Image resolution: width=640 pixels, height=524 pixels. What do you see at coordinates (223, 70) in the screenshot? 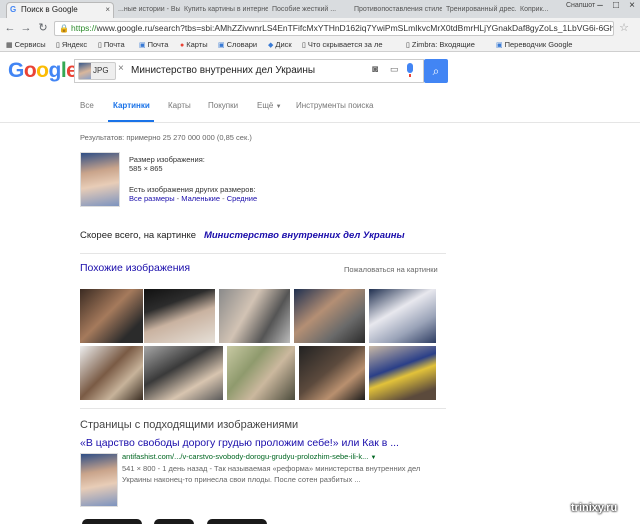
I see `search-input: Министерство внутренних дел Украины` at bounding box center [223, 70].